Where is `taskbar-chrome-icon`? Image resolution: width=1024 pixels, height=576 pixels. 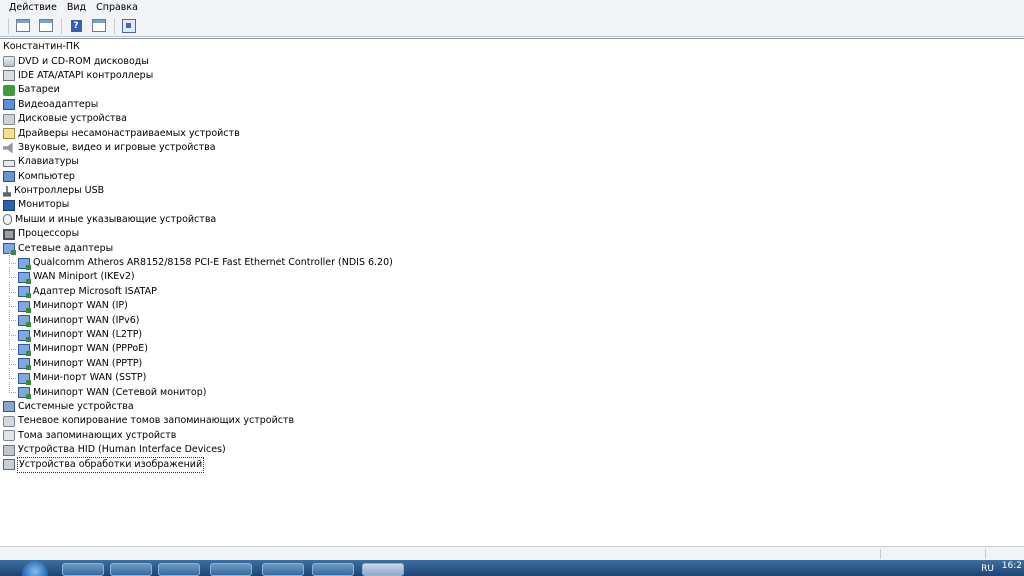
taskbar-chrome-icon is located at coordinates (283, 569).